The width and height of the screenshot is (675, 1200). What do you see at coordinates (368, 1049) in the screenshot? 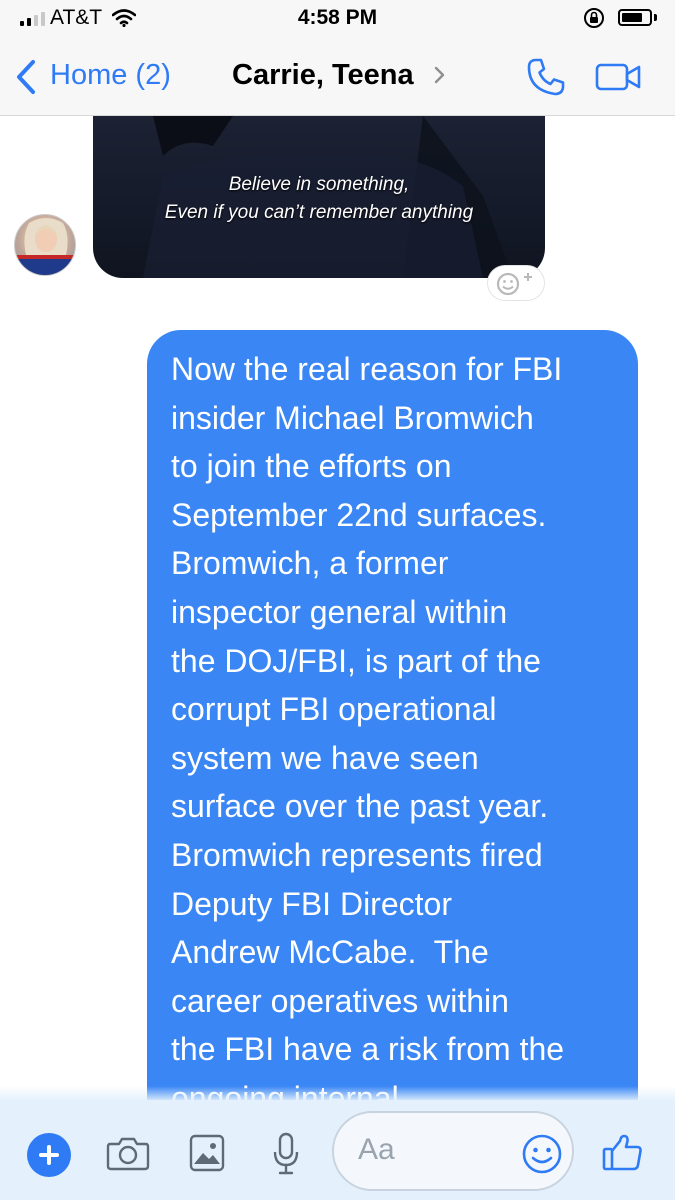
I see `message-line: the FBI have a risk from the` at bounding box center [368, 1049].